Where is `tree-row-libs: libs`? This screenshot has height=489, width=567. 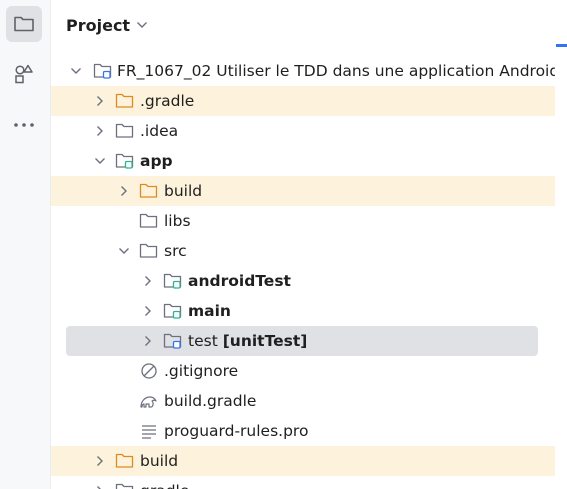 tree-row-libs: libs is located at coordinates (303, 221).